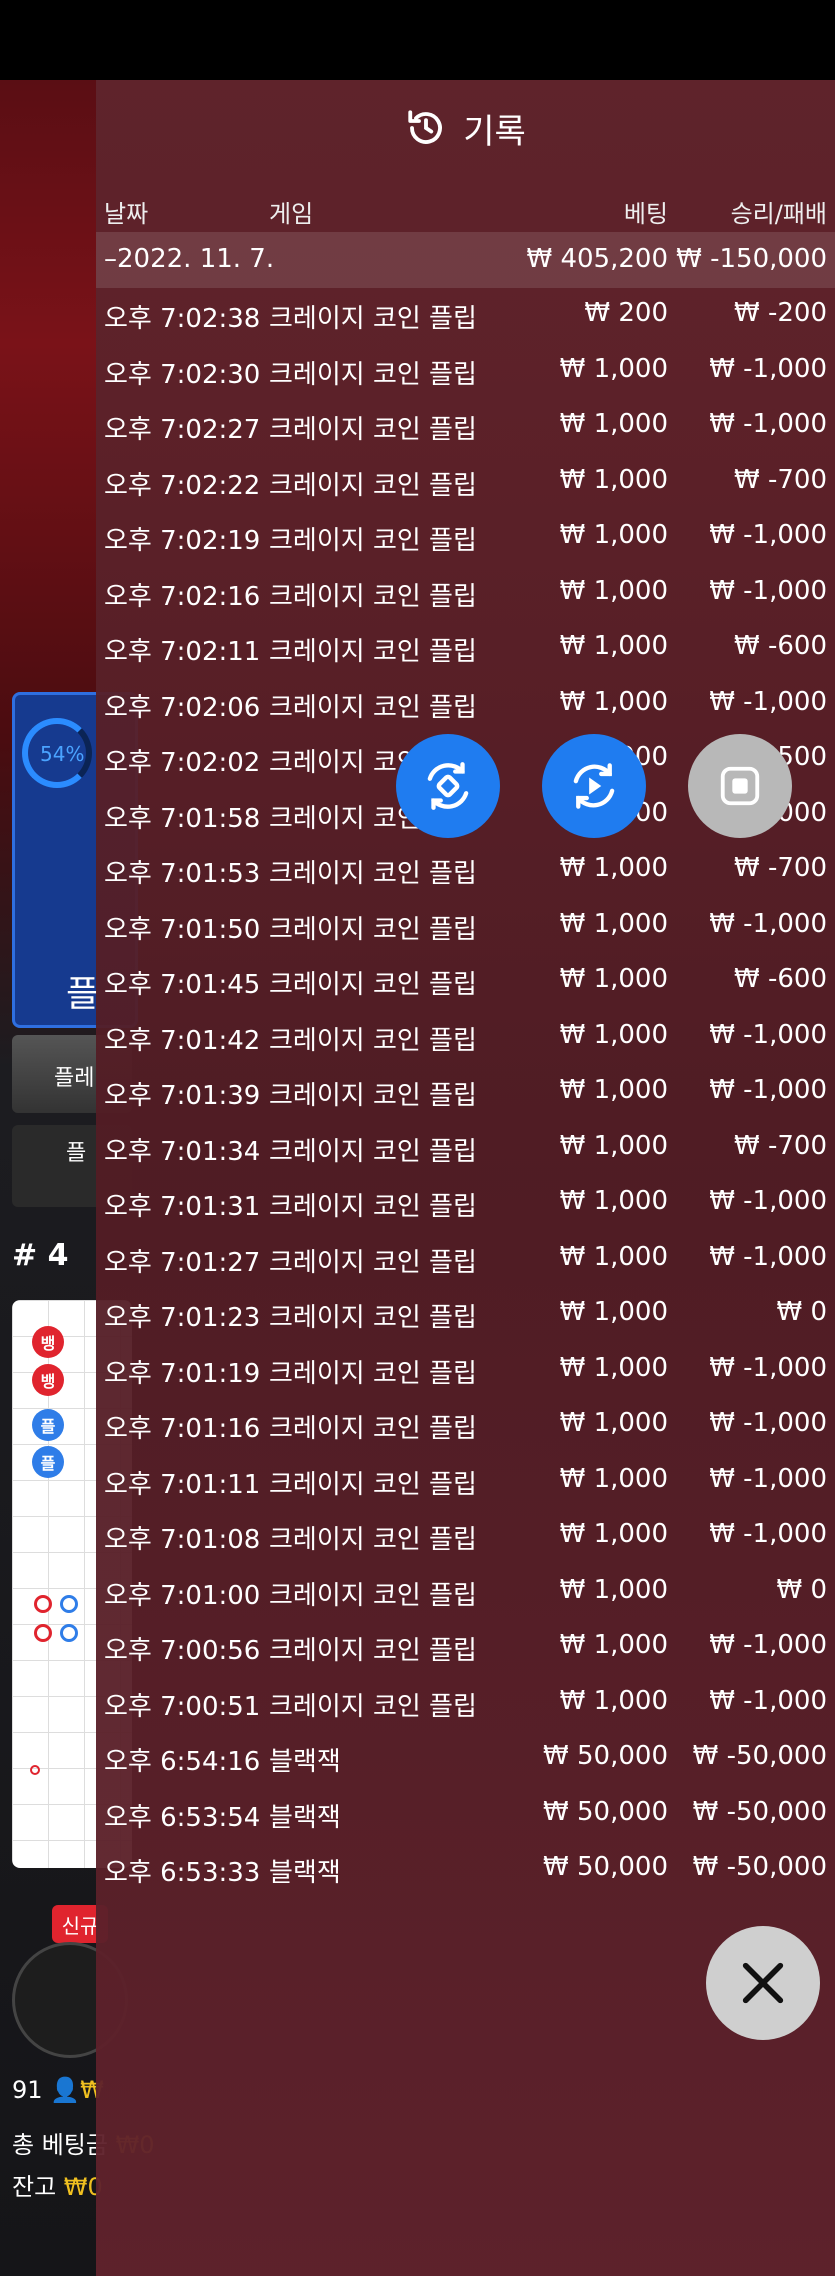 Image resolution: width=835 pixels, height=2276 pixels. What do you see at coordinates (465, 1047) in the screenshot?
I see `history-row: 오후 7:01:42 크레이지 코인 플립 ₩ 1,000 ₩ -1,000` at bounding box center [465, 1047].